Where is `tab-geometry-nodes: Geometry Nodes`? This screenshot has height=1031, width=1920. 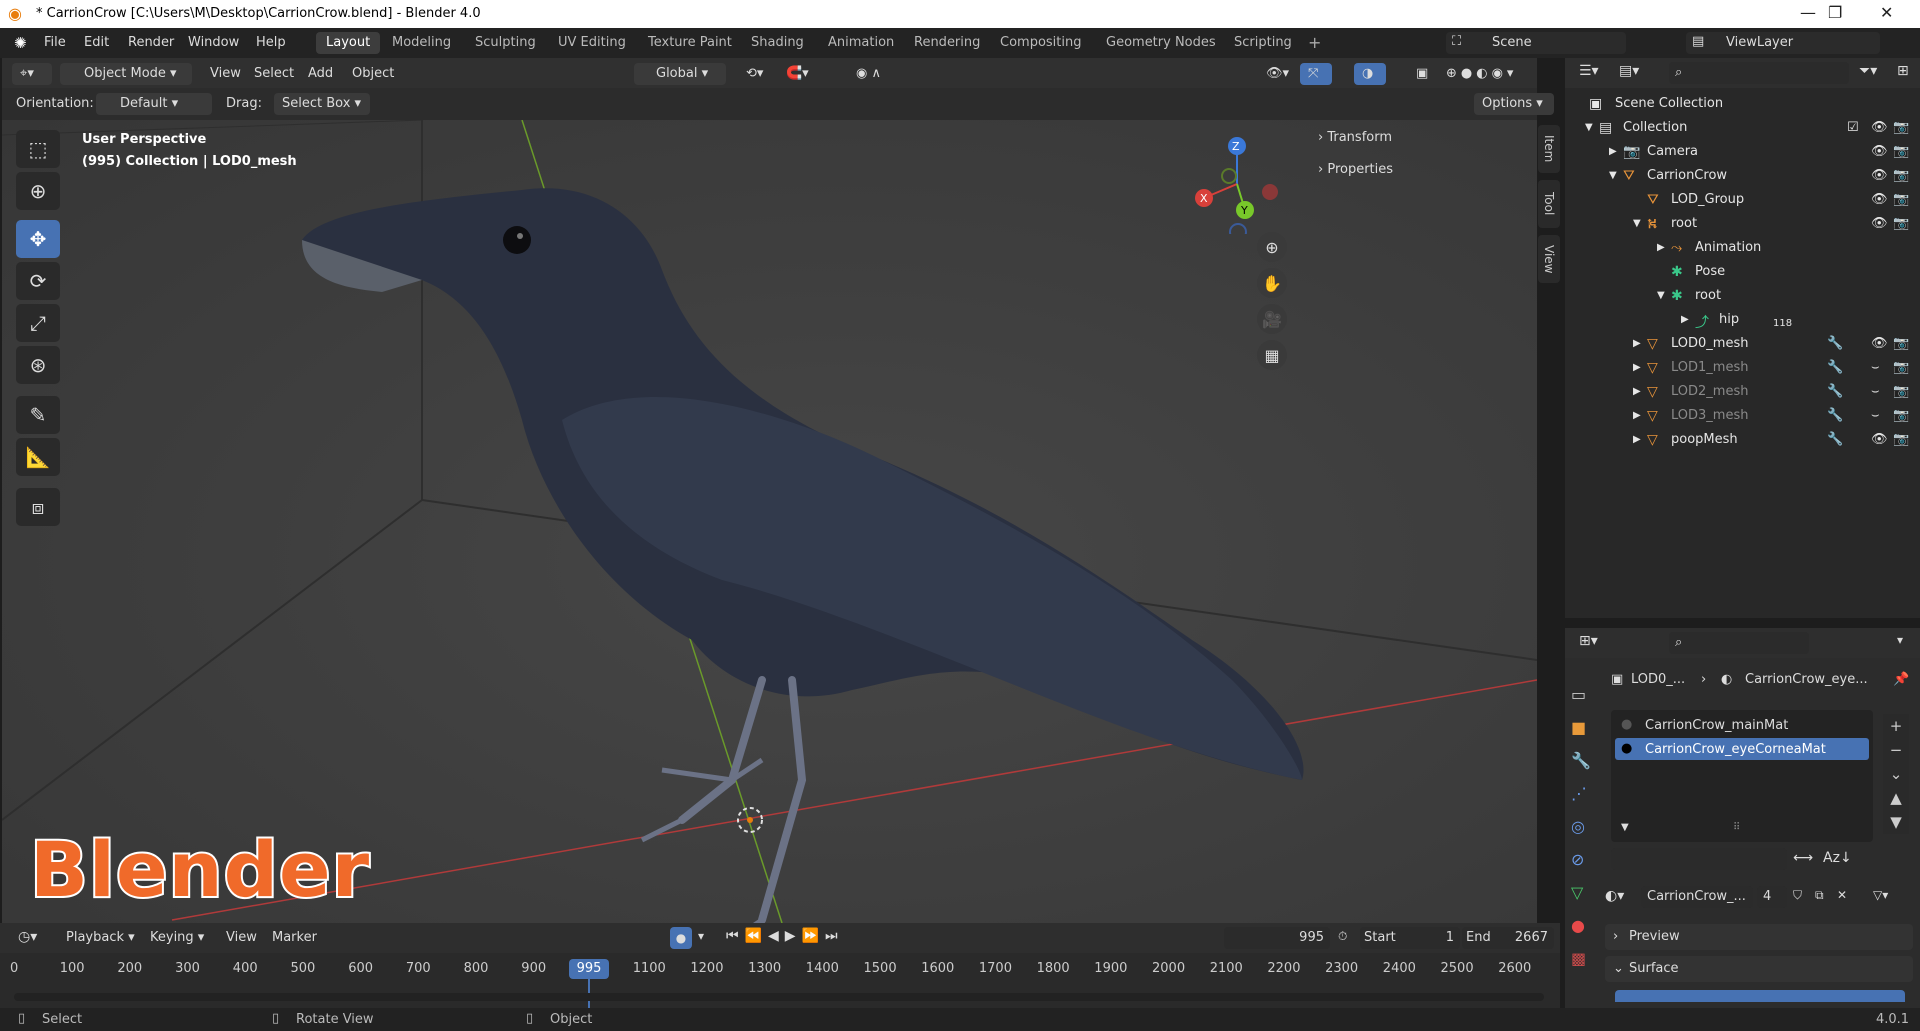 tab-geometry-nodes: Geometry Nodes is located at coordinates (1161, 43).